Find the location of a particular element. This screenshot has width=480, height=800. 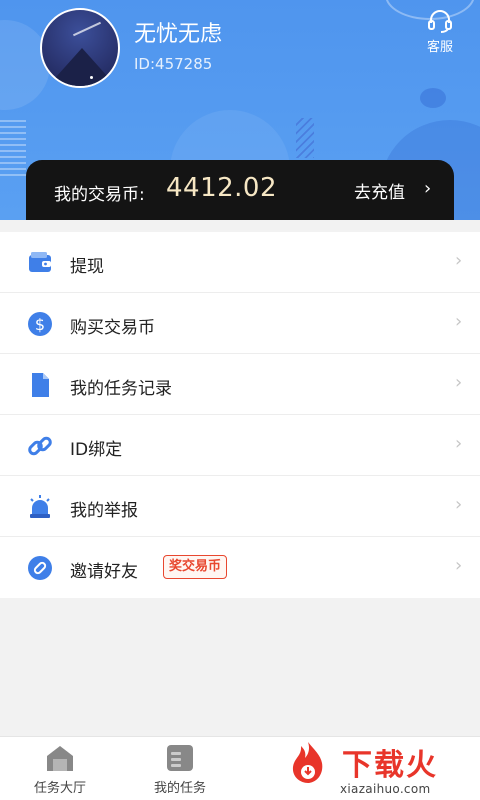

menu-item-my-reports: 我的举报 › is located at coordinates (240, 506).